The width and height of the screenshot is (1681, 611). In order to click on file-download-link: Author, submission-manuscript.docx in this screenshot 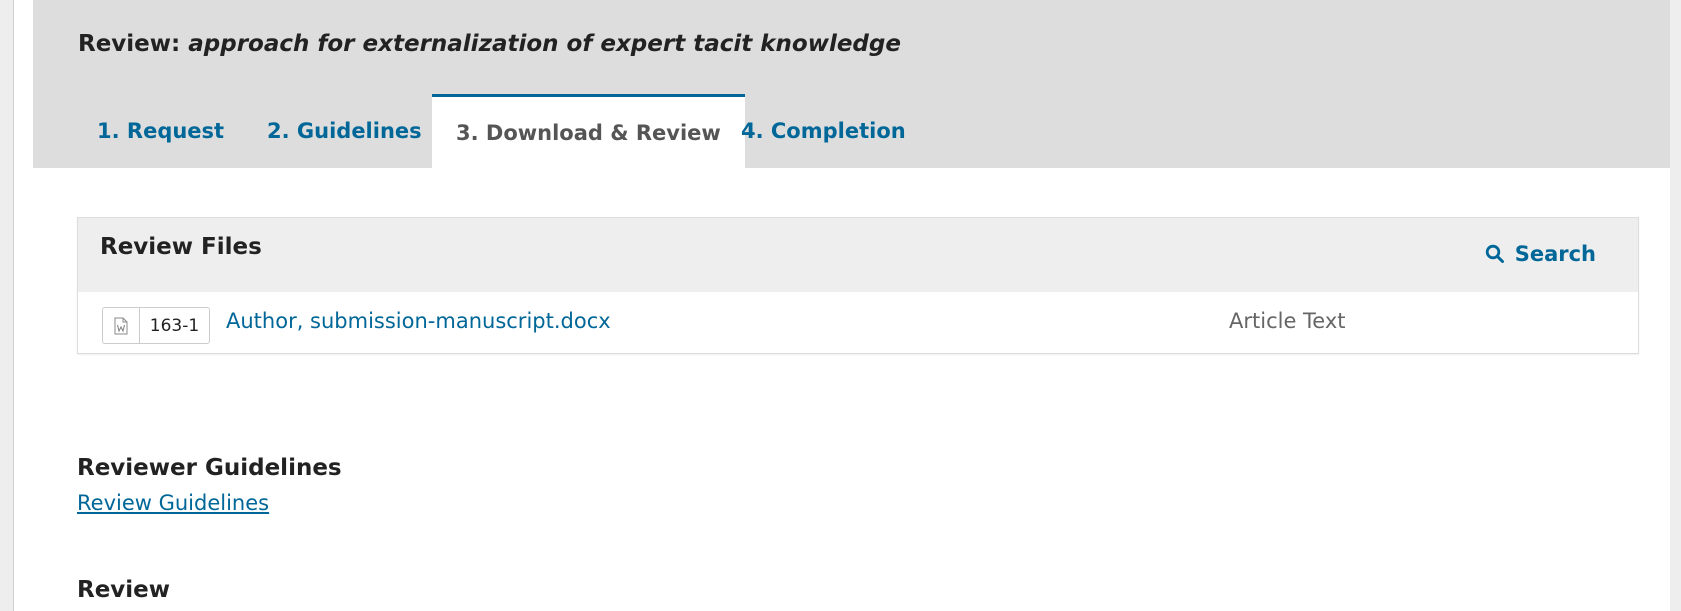, I will do `click(418, 321)`.